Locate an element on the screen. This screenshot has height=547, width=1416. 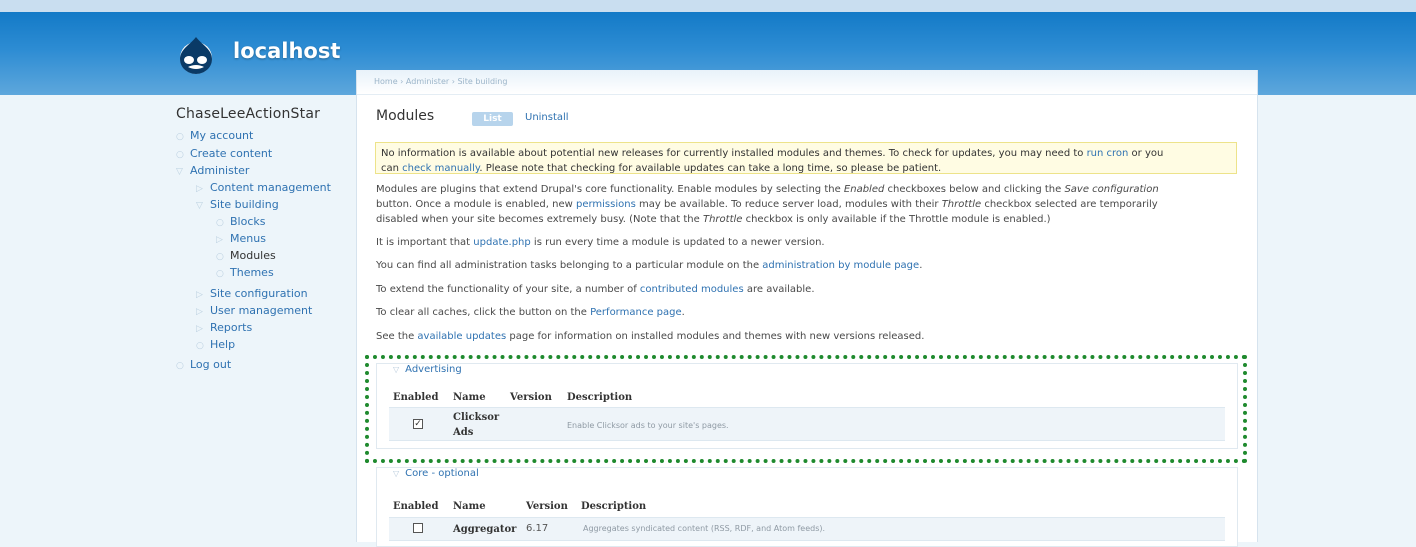
admin-by-module-link: administration by module page is located at coordinates (840, 265).